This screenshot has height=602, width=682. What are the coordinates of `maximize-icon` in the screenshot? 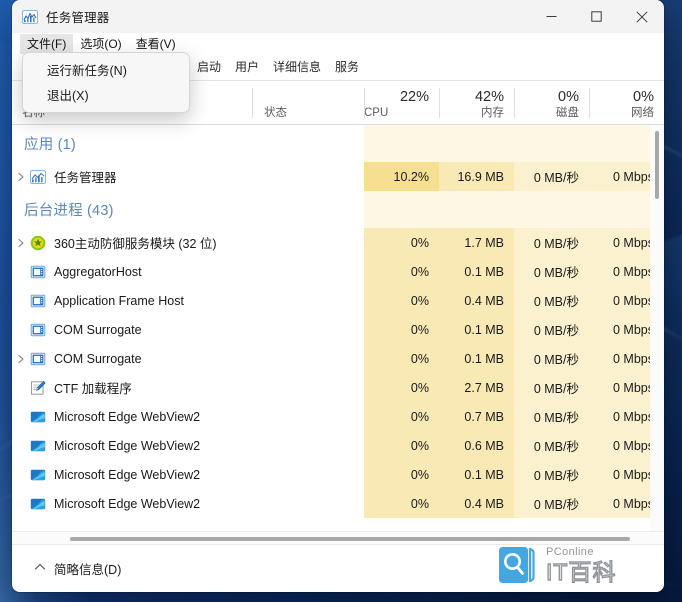 It's located at (596, 16).